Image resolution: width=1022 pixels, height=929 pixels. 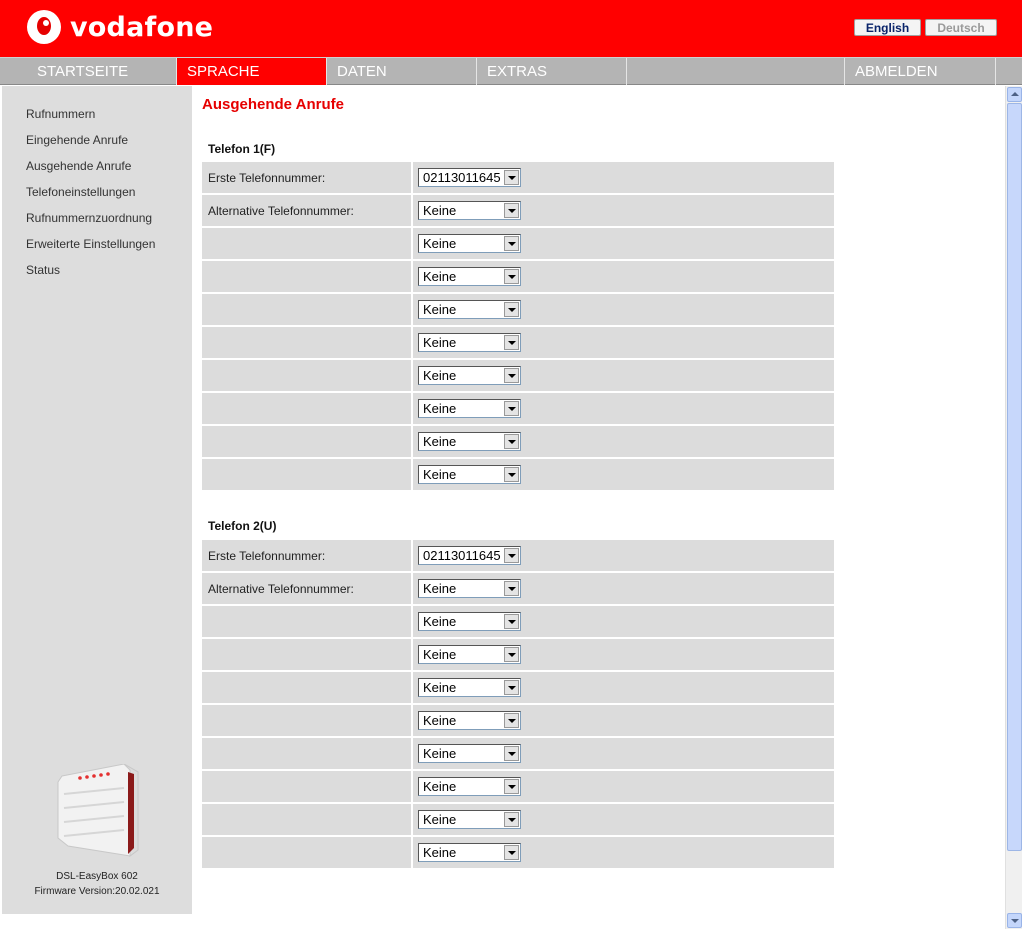 I want to click on sidebar-item-rufnummernzuordnung: Rufnummernzuordnung, so click(x=89, y=218).